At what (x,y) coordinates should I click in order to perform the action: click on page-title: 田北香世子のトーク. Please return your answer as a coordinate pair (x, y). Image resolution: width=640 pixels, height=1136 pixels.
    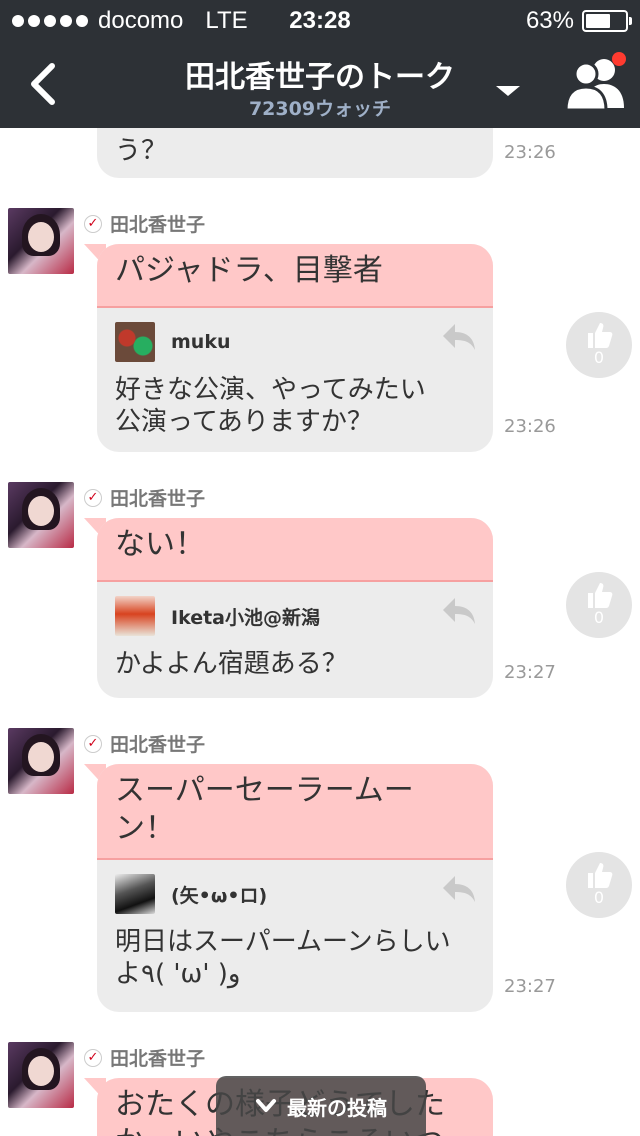
    Looking at the image, I should click on (320, 77).